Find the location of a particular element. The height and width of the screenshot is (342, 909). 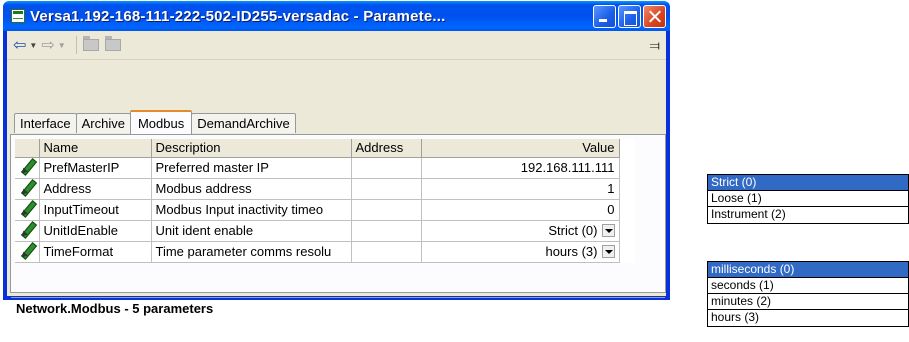

tab-label: DemandArchive is located at coordinates (243, 123).